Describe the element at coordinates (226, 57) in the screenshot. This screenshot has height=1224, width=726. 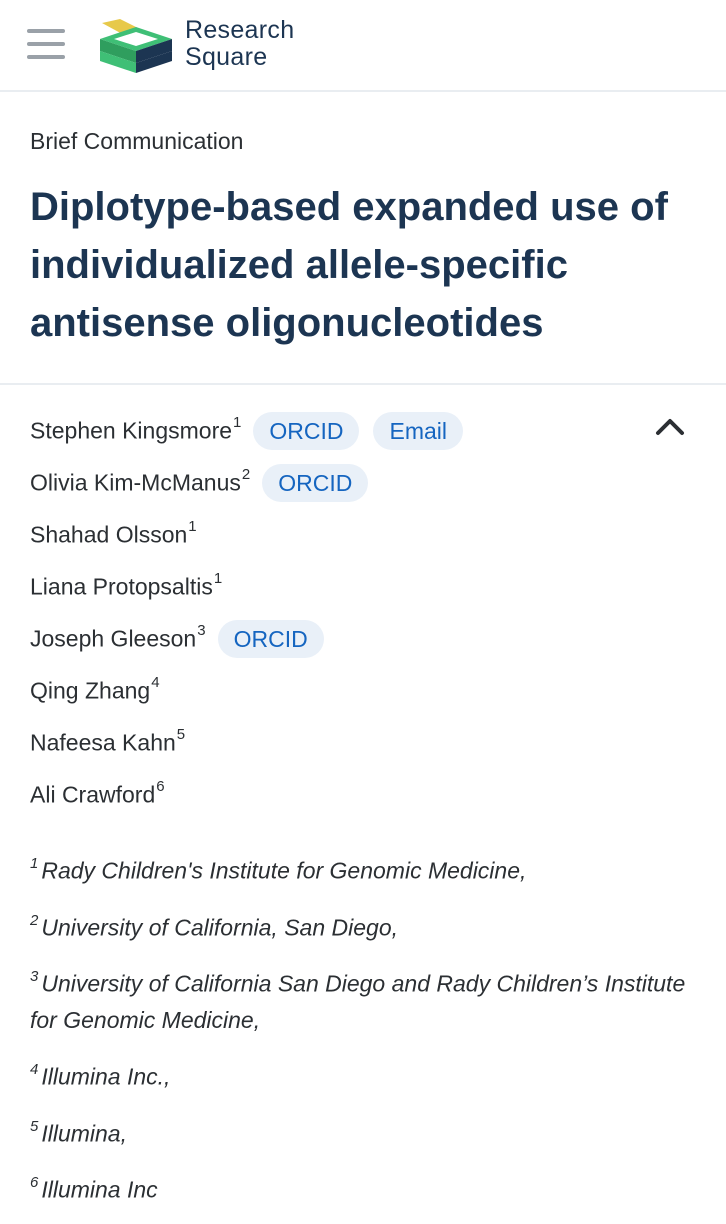
I see `logo-line2: Square` at that location.